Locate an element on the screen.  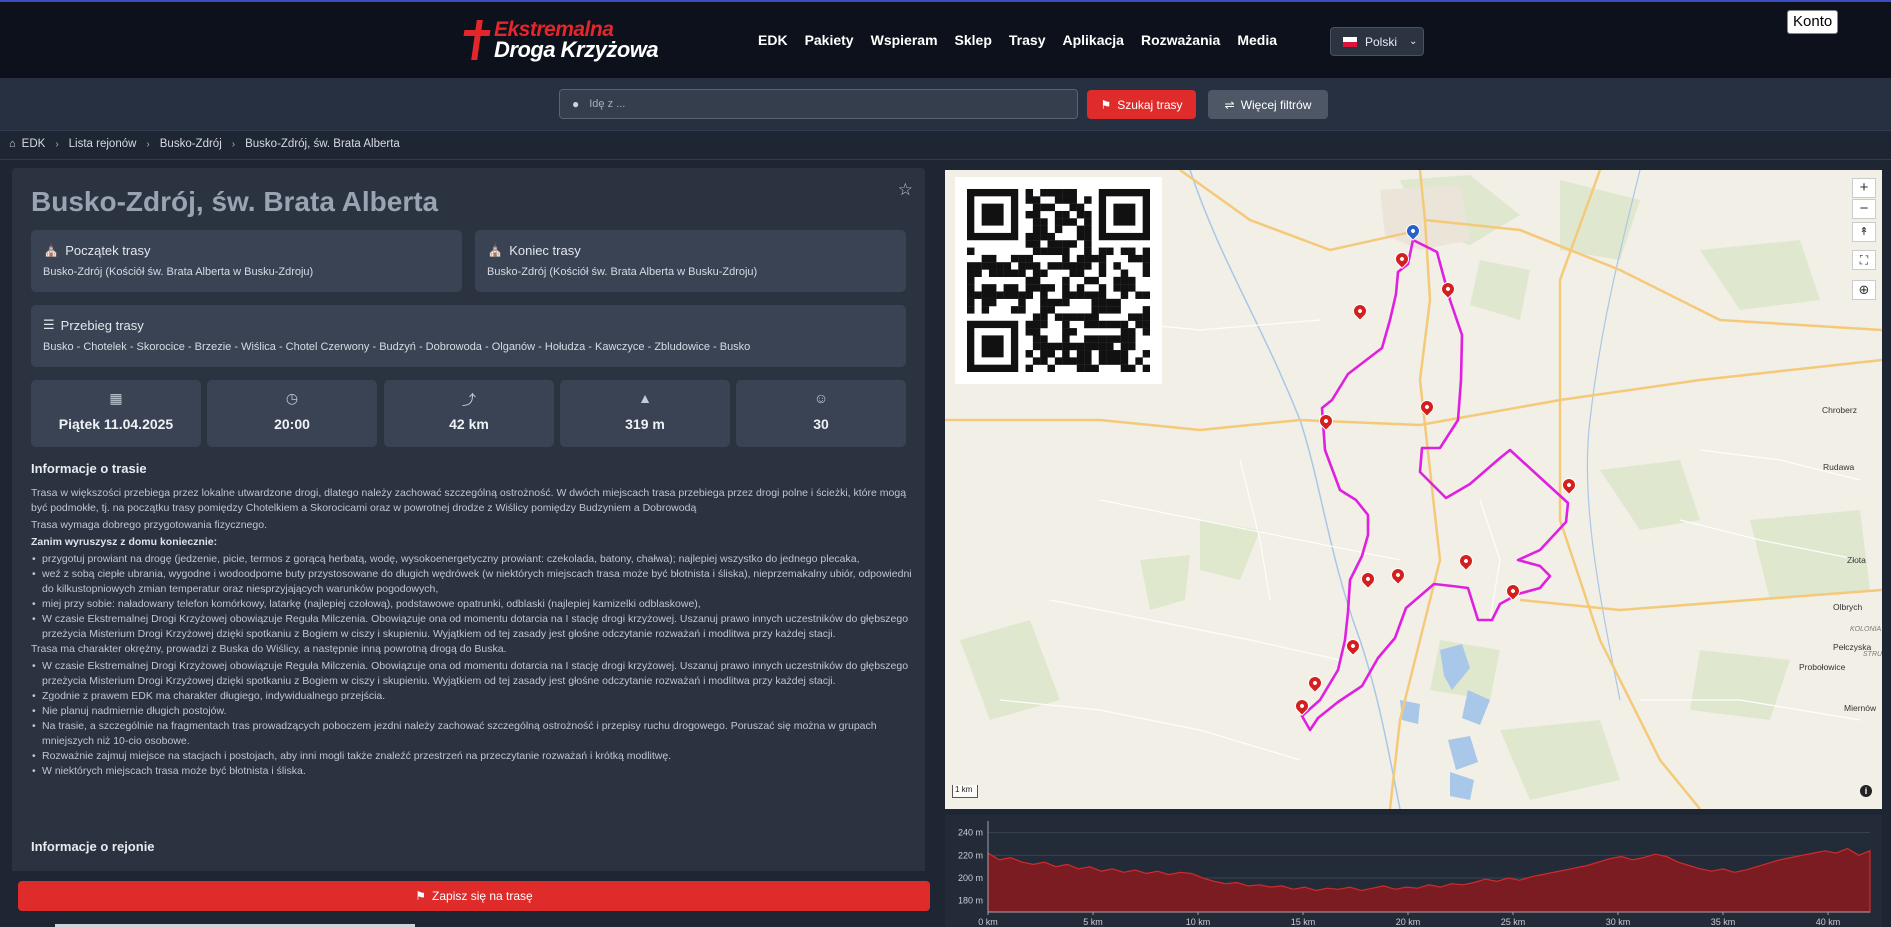
map-place-label: Miernów is located at coordinates (1860, 708).